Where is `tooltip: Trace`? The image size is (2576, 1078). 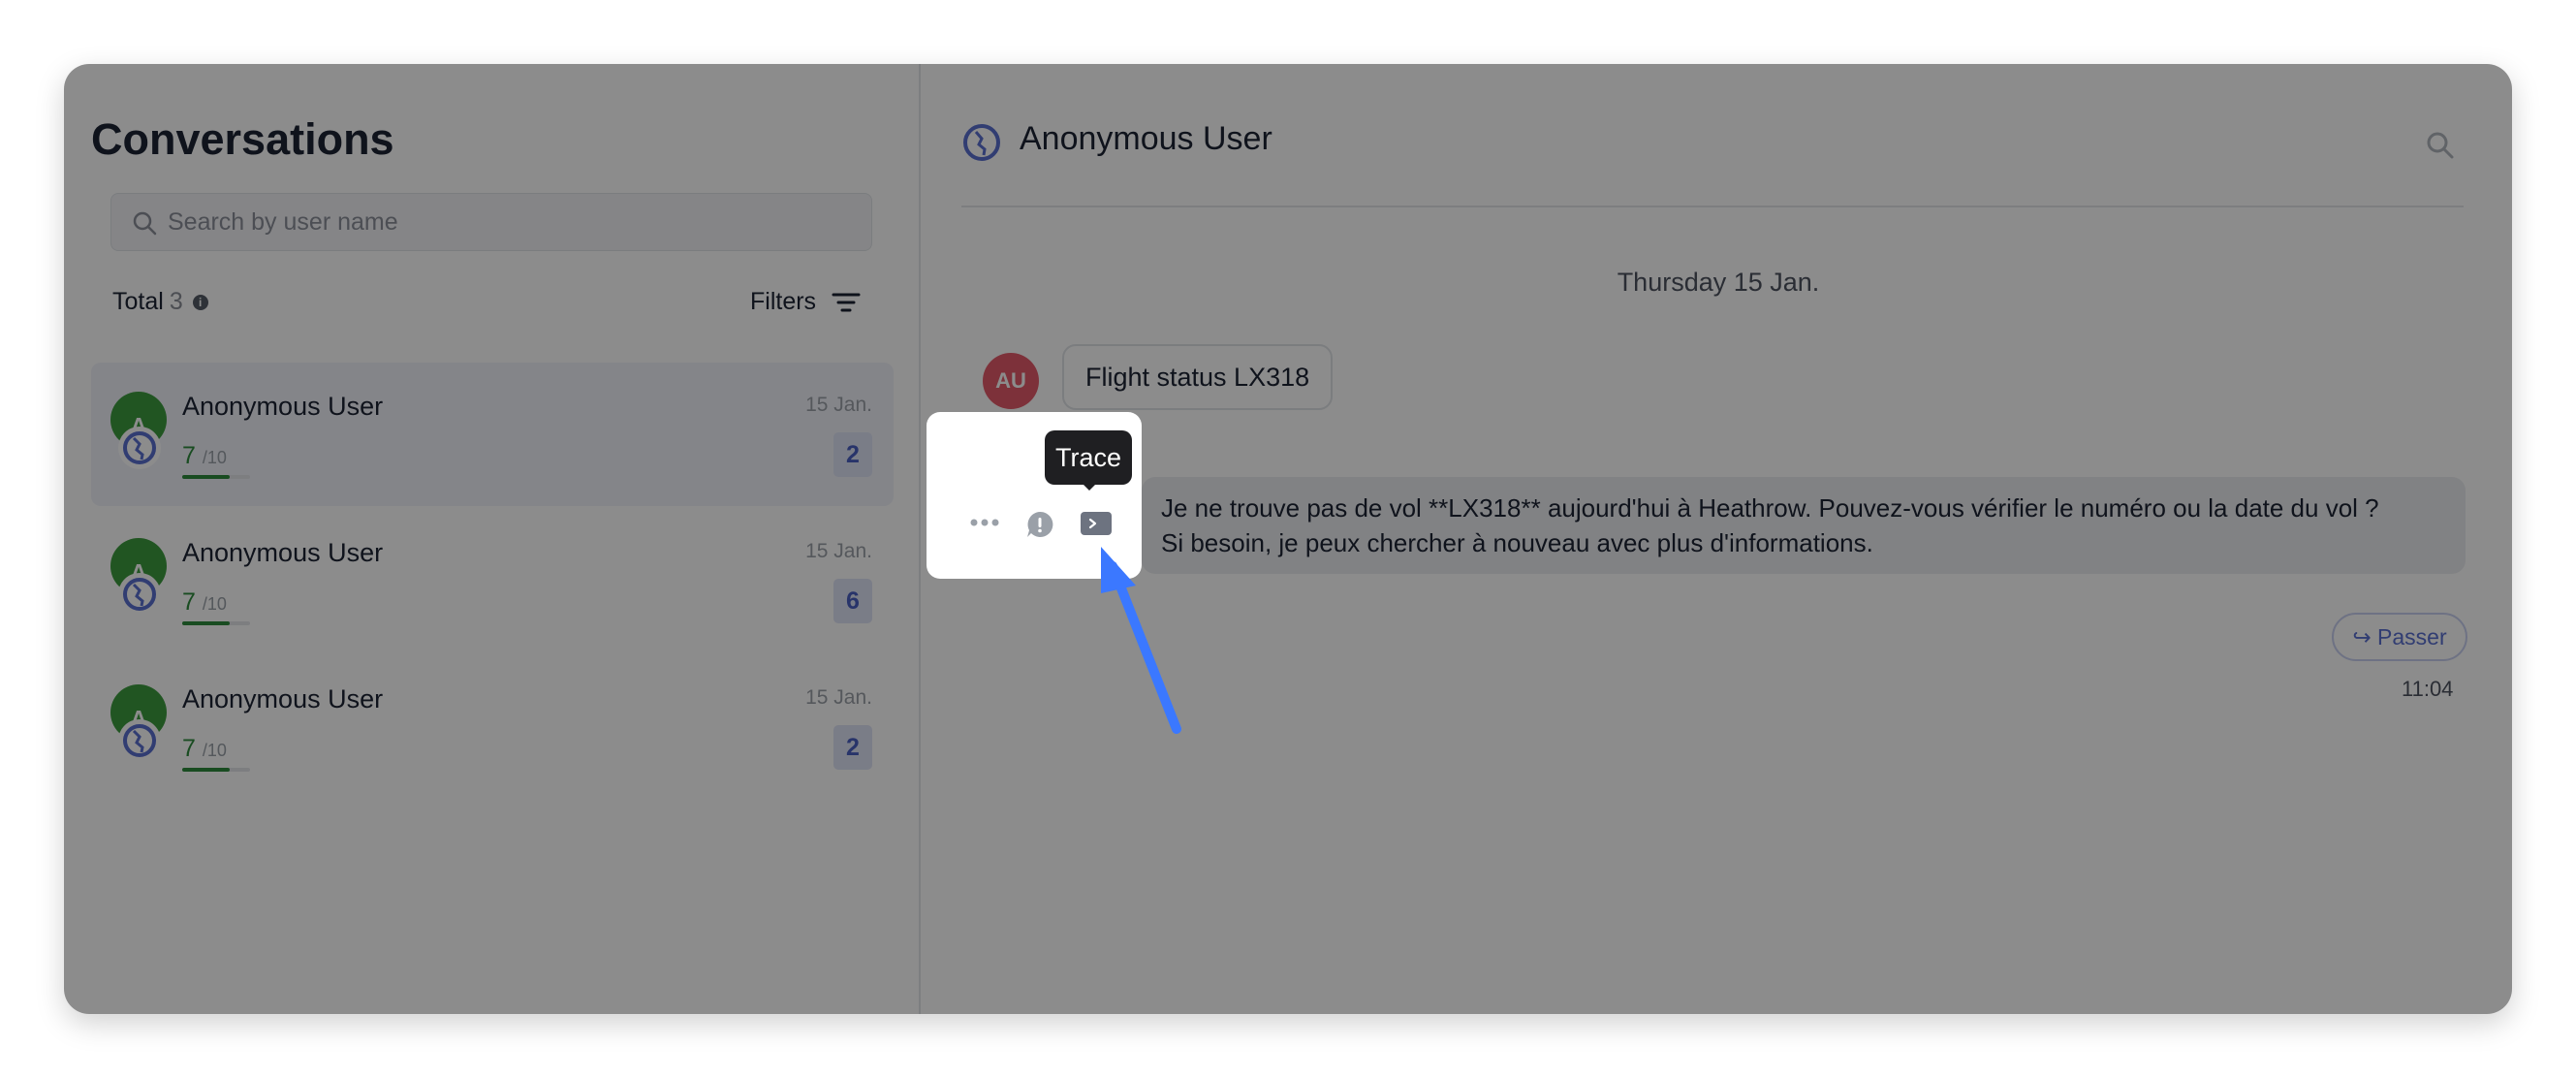 tooltip: Trace is located at coordinates (1088, 457).